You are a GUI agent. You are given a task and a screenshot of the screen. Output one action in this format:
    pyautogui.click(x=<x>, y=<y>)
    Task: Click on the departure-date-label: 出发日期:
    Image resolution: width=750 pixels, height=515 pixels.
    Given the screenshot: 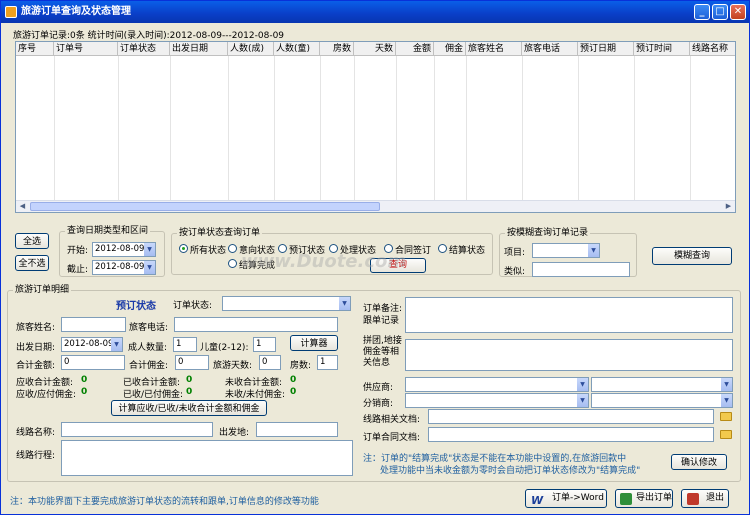 What is the action you would take?
    pyautogui.click(x=36, y=348)
    